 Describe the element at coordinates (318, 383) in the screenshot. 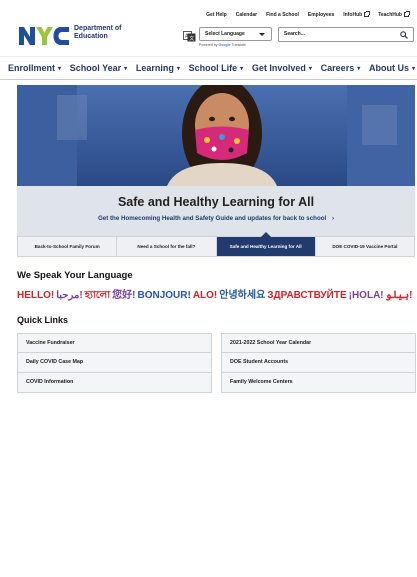

I see `quick-link-family-welcome-centers: Family Welcome Centers` at that location.